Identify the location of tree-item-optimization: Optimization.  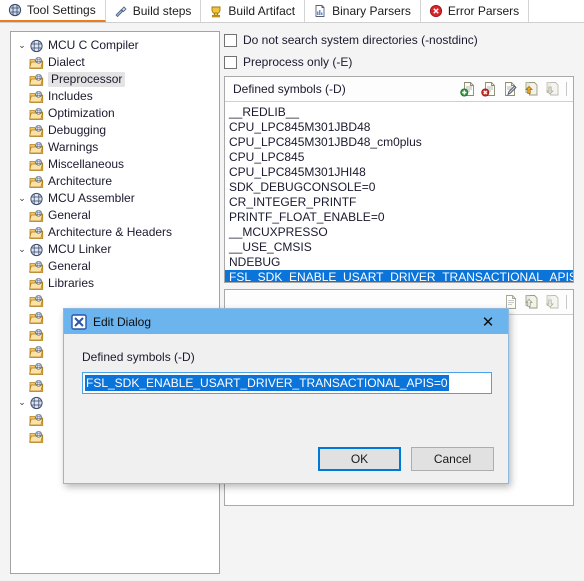
(115, 113).